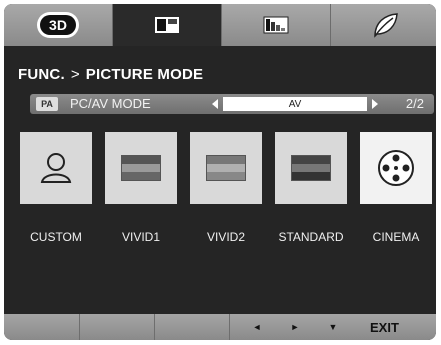 The width and height of the screenshot is (441, 345). I want to click on breadcrumb-parent: FUNC., so click(41, 74).